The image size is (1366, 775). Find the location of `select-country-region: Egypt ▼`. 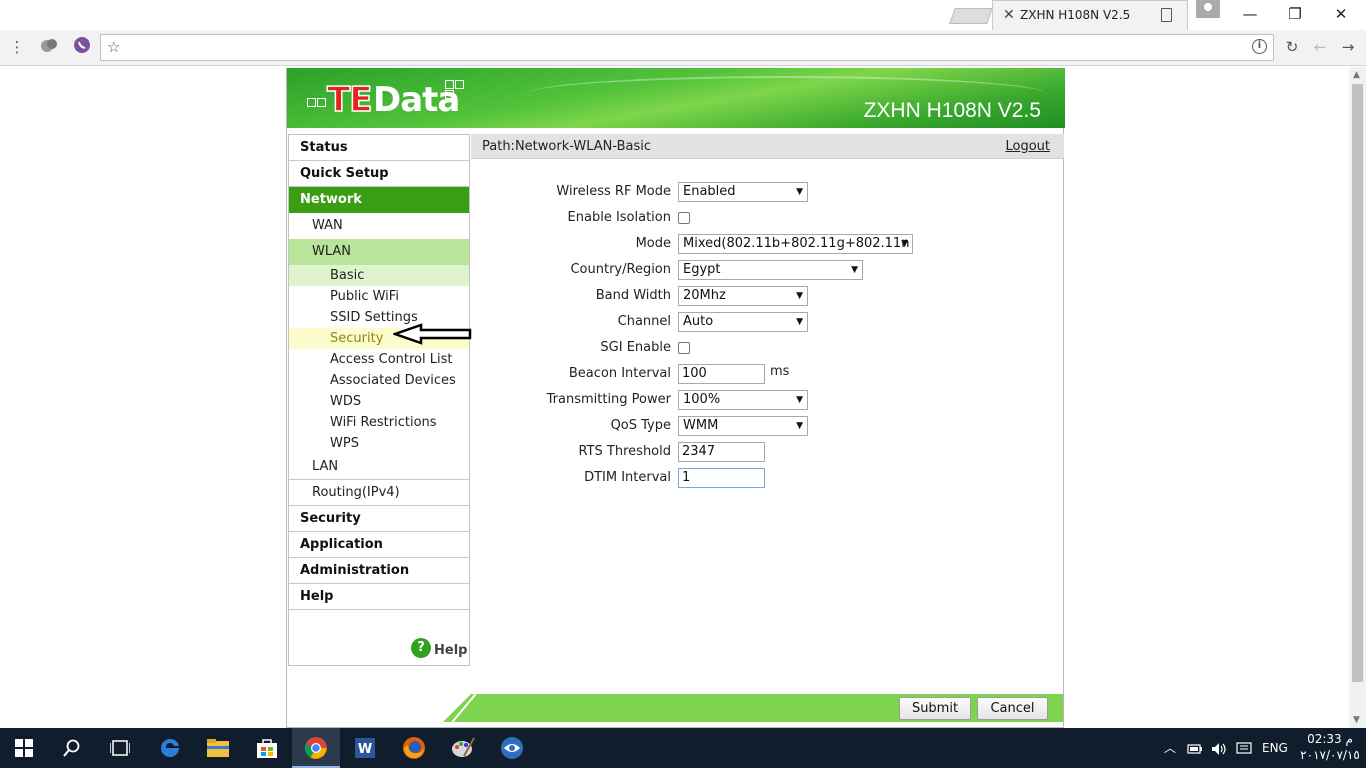

select-country-region: Egypt ▼ is located at coordinates (770, 270).